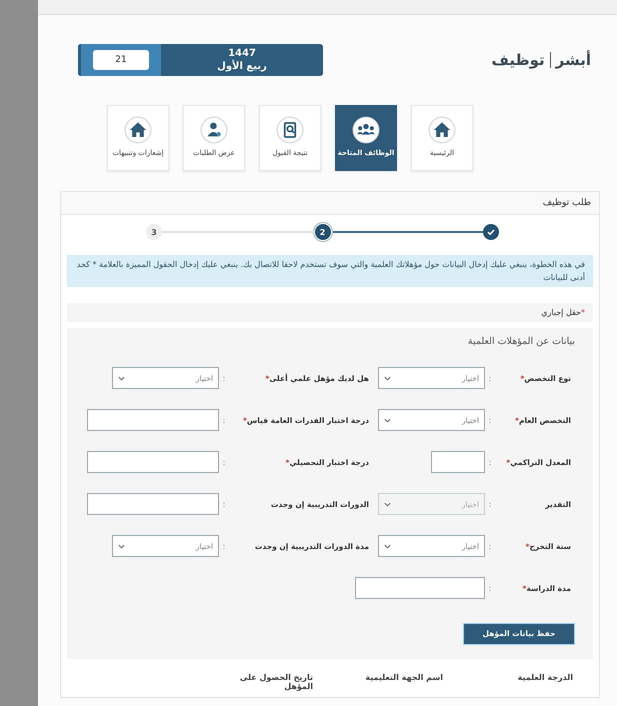 The height and width of the screenshot is (706, 617). Describe the element at coordinates (322, 232) in the screenshot. I see `step-indicator: 2` at that location.